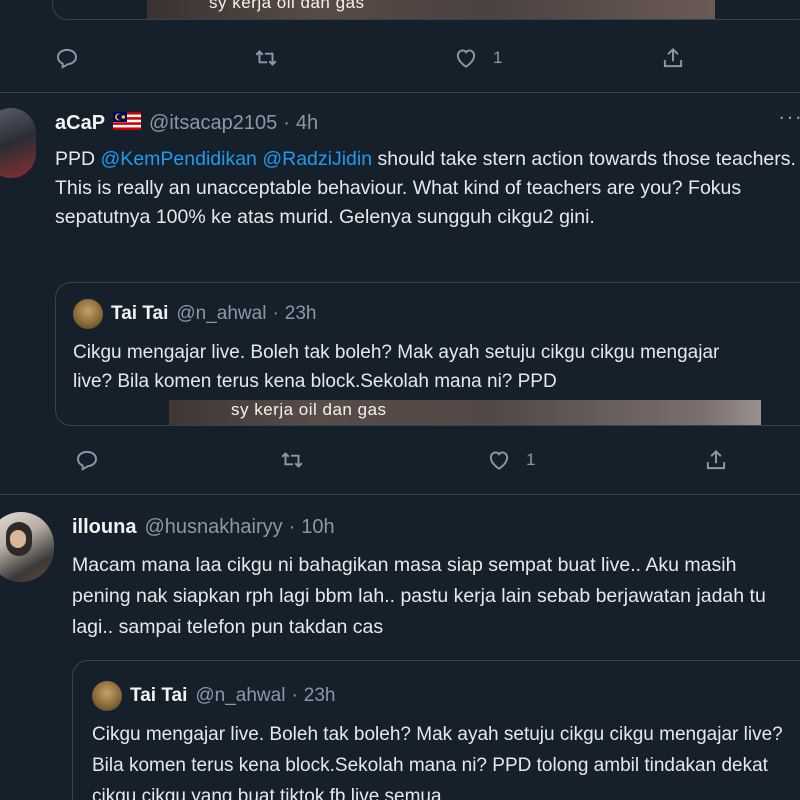 This screenshot has height=800, width=800. Describe the element at coordinates (287, 6) in the screenshot. I see `prev-media-caption: sy kerja oil dan gas` at that location.